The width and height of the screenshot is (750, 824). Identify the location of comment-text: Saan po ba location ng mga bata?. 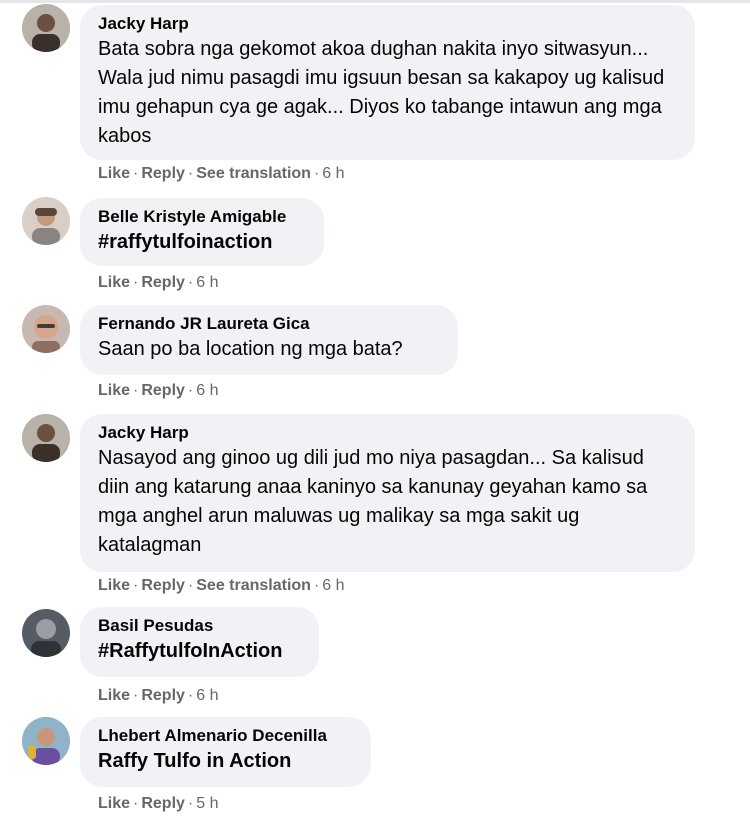
(250, 349).